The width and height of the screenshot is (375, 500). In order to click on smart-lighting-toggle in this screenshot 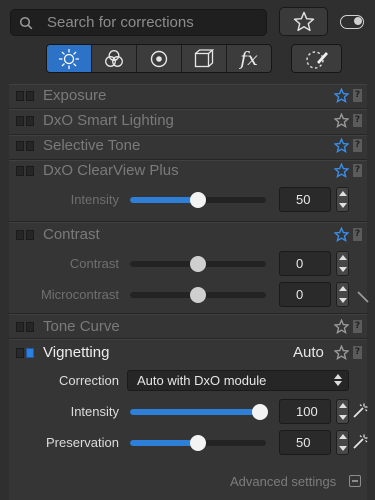, I will do `click(25, 121)`.